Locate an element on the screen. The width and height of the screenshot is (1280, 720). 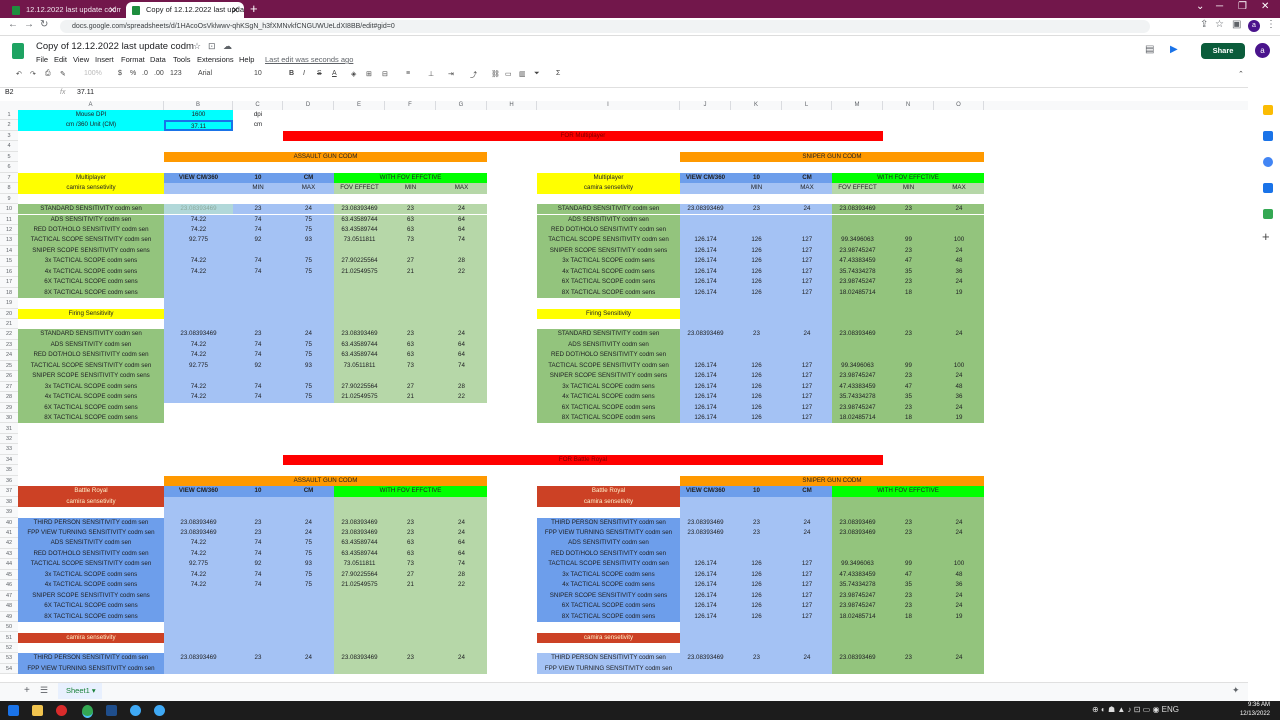
sensitivity-label: 8X TACTICAL SCOPE codm sens is located at coordinates (91, 617).